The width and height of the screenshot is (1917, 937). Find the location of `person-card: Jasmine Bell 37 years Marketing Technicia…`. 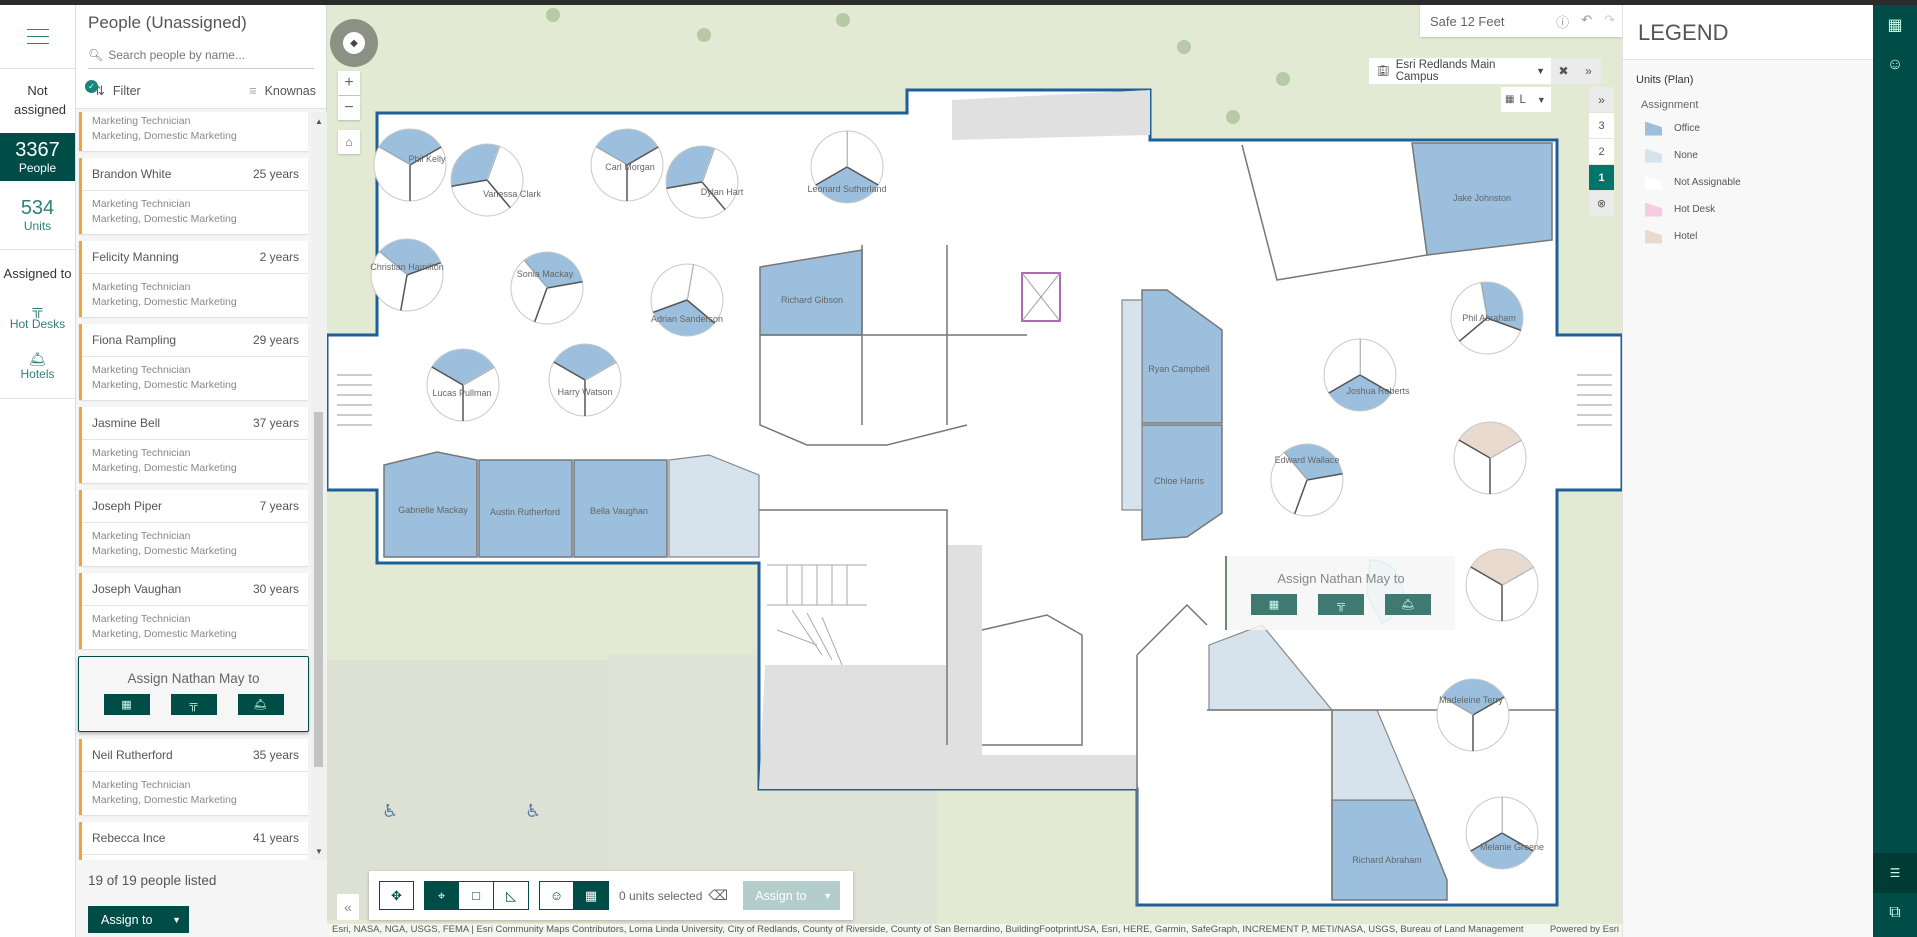

person-card: Jasmine Bell 37 years Marketing Technicia… is located at coordinates (193, 445).